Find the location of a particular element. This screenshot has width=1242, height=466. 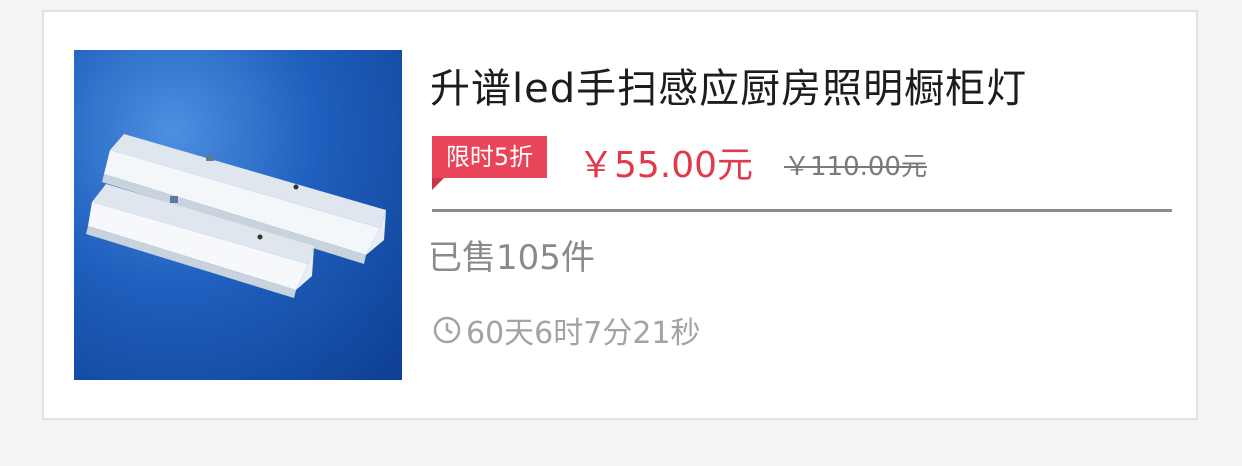

led-light-illustration is located at coordinates (236, 216).